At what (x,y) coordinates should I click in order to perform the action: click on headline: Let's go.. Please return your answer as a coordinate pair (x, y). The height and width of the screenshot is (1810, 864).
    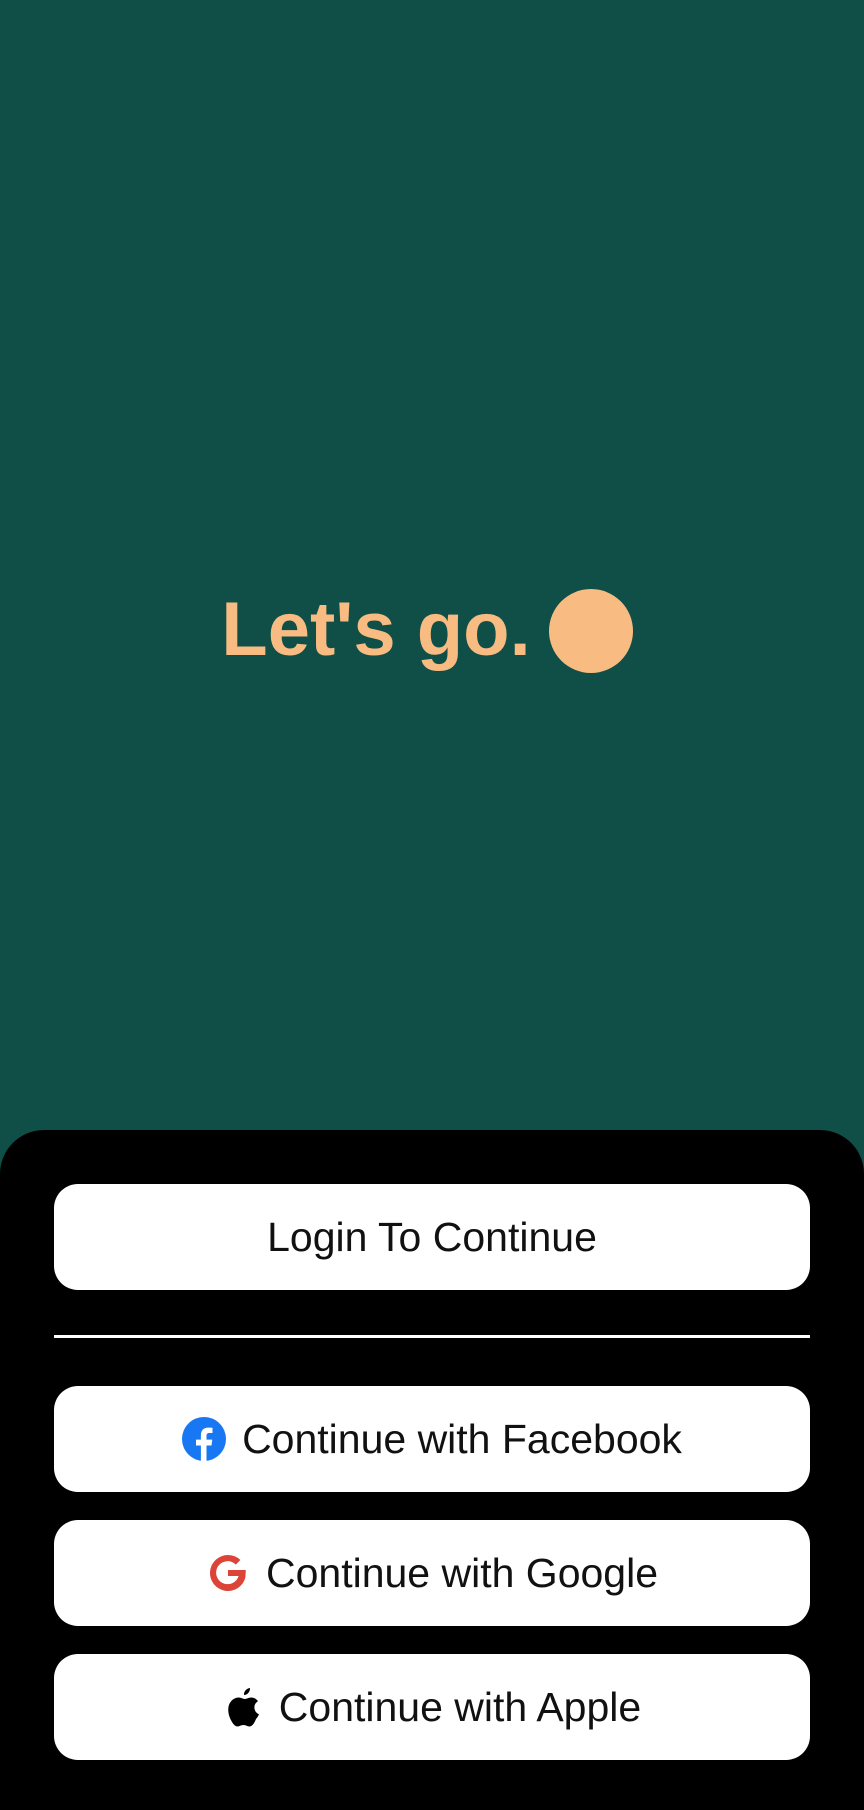
    Looking at the image, I should click on (376, 629).